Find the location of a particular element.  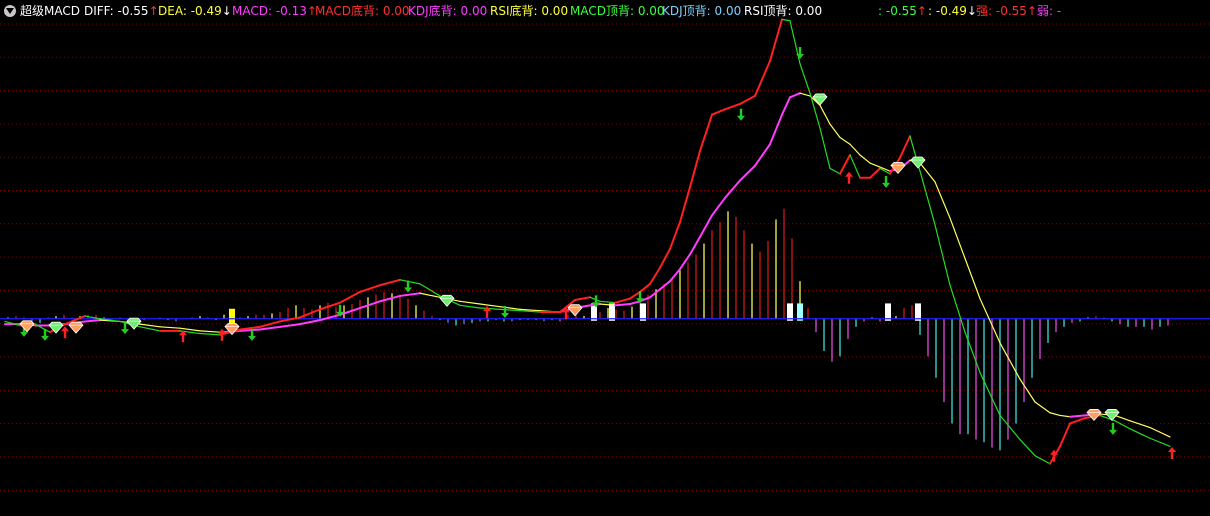

indicator-item: : -0.49↓ is located at coordinates (952, 11).